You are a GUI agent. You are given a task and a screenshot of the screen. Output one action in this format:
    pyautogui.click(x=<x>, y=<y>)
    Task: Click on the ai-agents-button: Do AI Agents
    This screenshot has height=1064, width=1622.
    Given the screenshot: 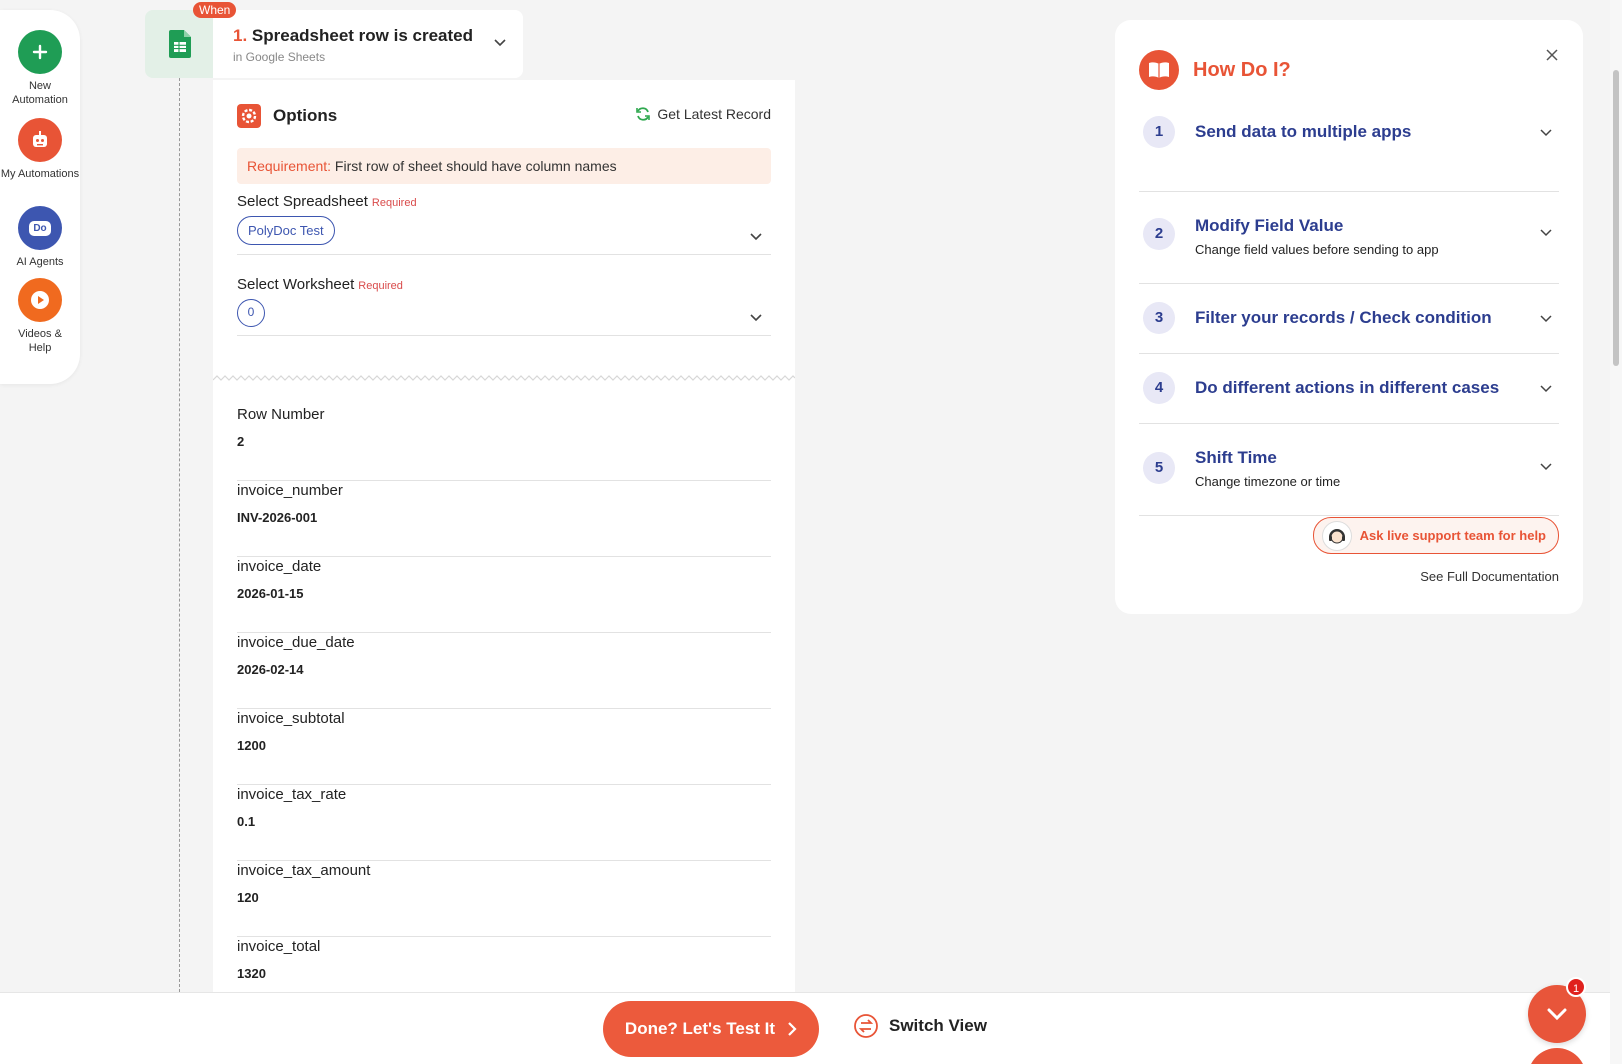 What is the action you would take?
    pyautogui.click(x=40, y=237)
    